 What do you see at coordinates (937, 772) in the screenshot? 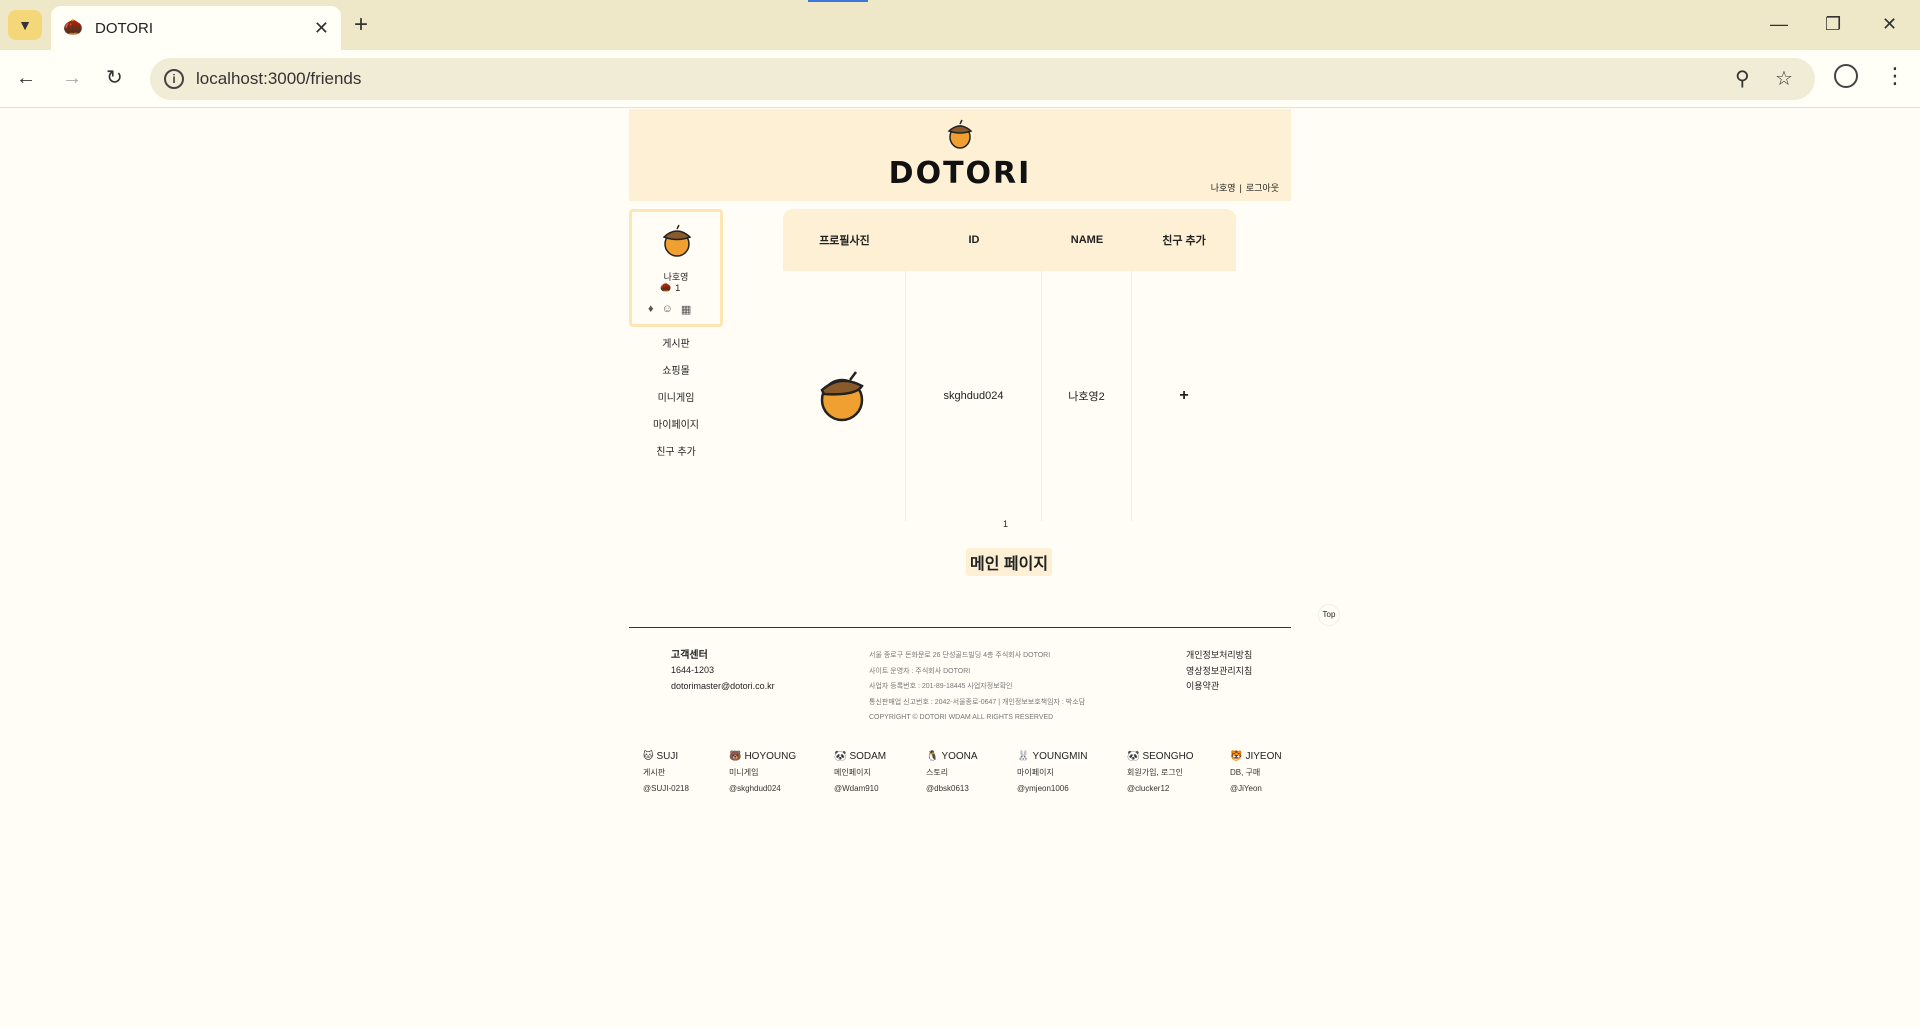
I see `member-role: 스토리` at bounding box center [937, 772].